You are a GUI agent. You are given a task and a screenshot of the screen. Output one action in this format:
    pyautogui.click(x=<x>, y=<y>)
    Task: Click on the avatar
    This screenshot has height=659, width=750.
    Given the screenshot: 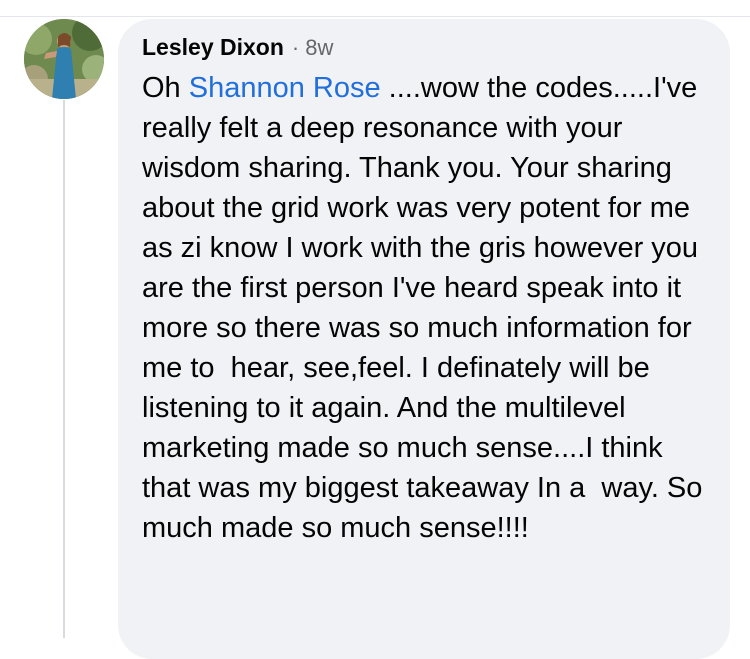 What is the action you would take?
    pyautogui.click(x=64, y=59)
    